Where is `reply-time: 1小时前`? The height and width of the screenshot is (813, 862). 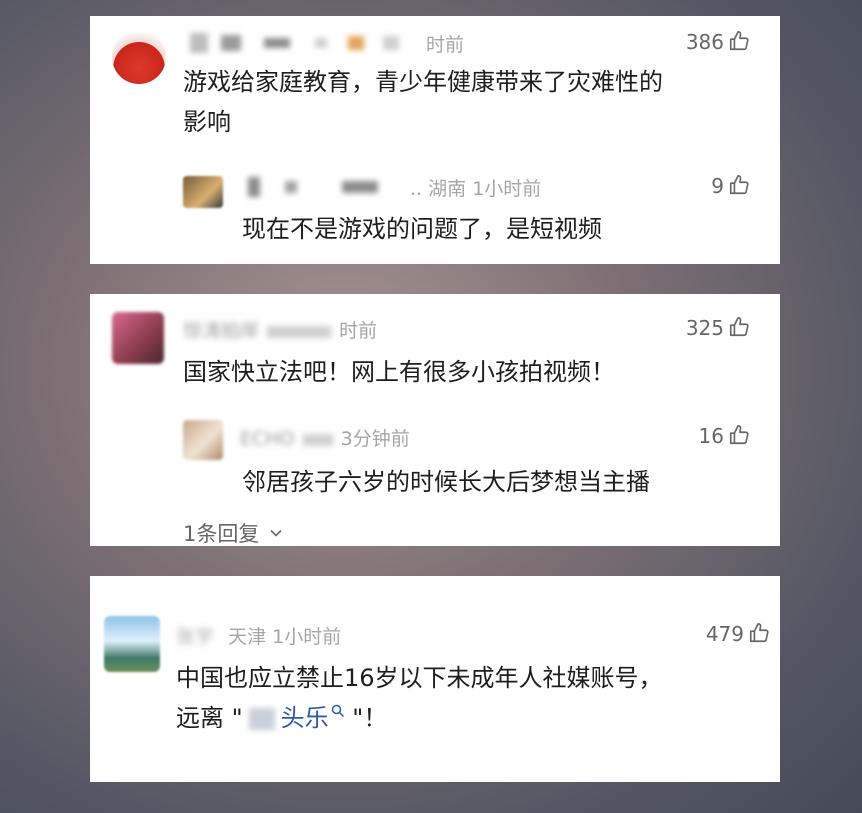 reply-time: 1小时前 is located at coordinates (507, 189).